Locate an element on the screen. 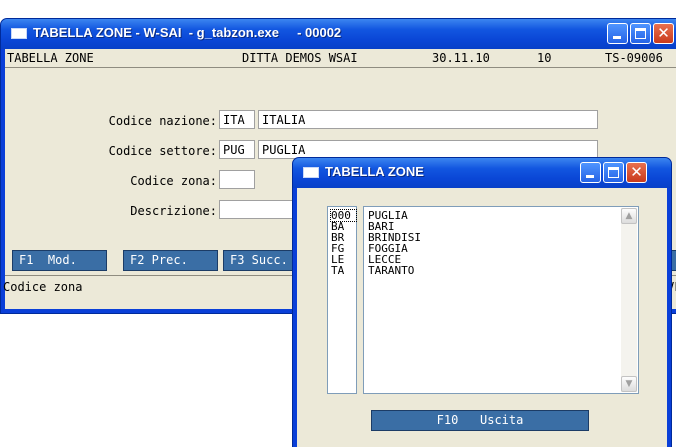 This screenshot has width=676, height=447. zone-name-item: BRINDISI is located at coordinates (503, 237).